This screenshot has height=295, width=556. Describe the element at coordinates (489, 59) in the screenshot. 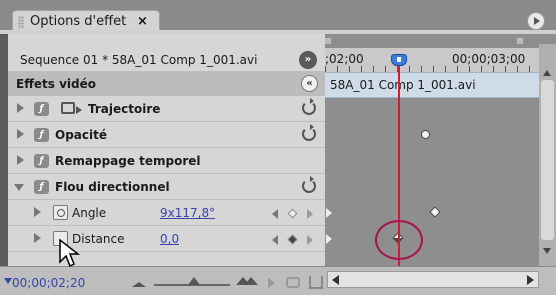

I see `ruler-time-right: 00;00;03;00` at that location.